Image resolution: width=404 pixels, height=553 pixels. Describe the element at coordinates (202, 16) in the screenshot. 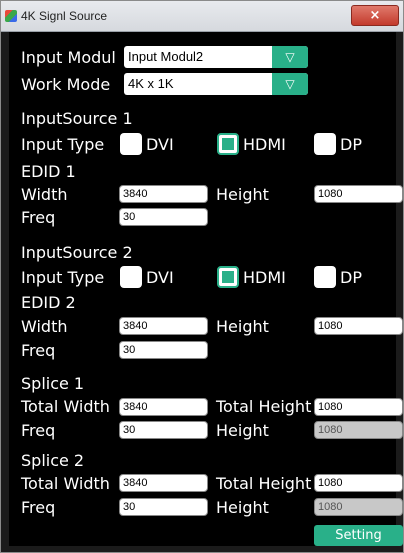

I see `title-bar: 4K Signl Source ×` at that location.